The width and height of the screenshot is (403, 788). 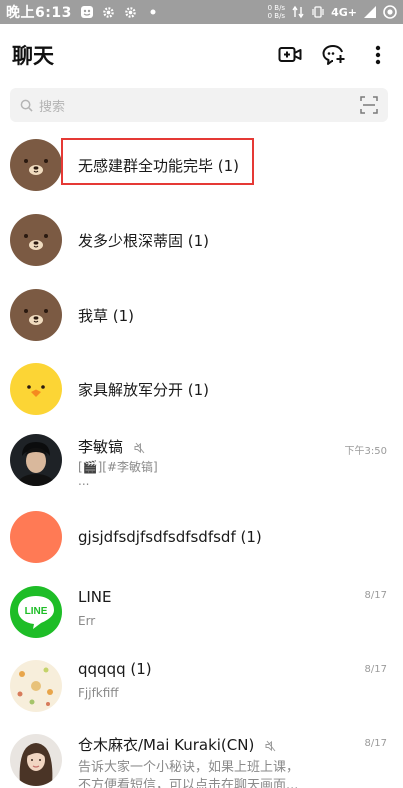 What do you see at coordinates (112, 446) in the screenshot?
I see `chat-name: 李敏镐` at bounding box center [112, 446].